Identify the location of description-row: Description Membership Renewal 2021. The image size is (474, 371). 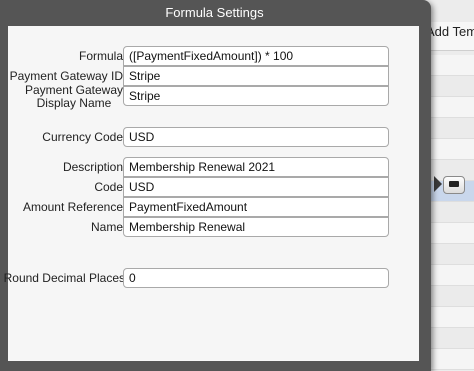
(213, 167).